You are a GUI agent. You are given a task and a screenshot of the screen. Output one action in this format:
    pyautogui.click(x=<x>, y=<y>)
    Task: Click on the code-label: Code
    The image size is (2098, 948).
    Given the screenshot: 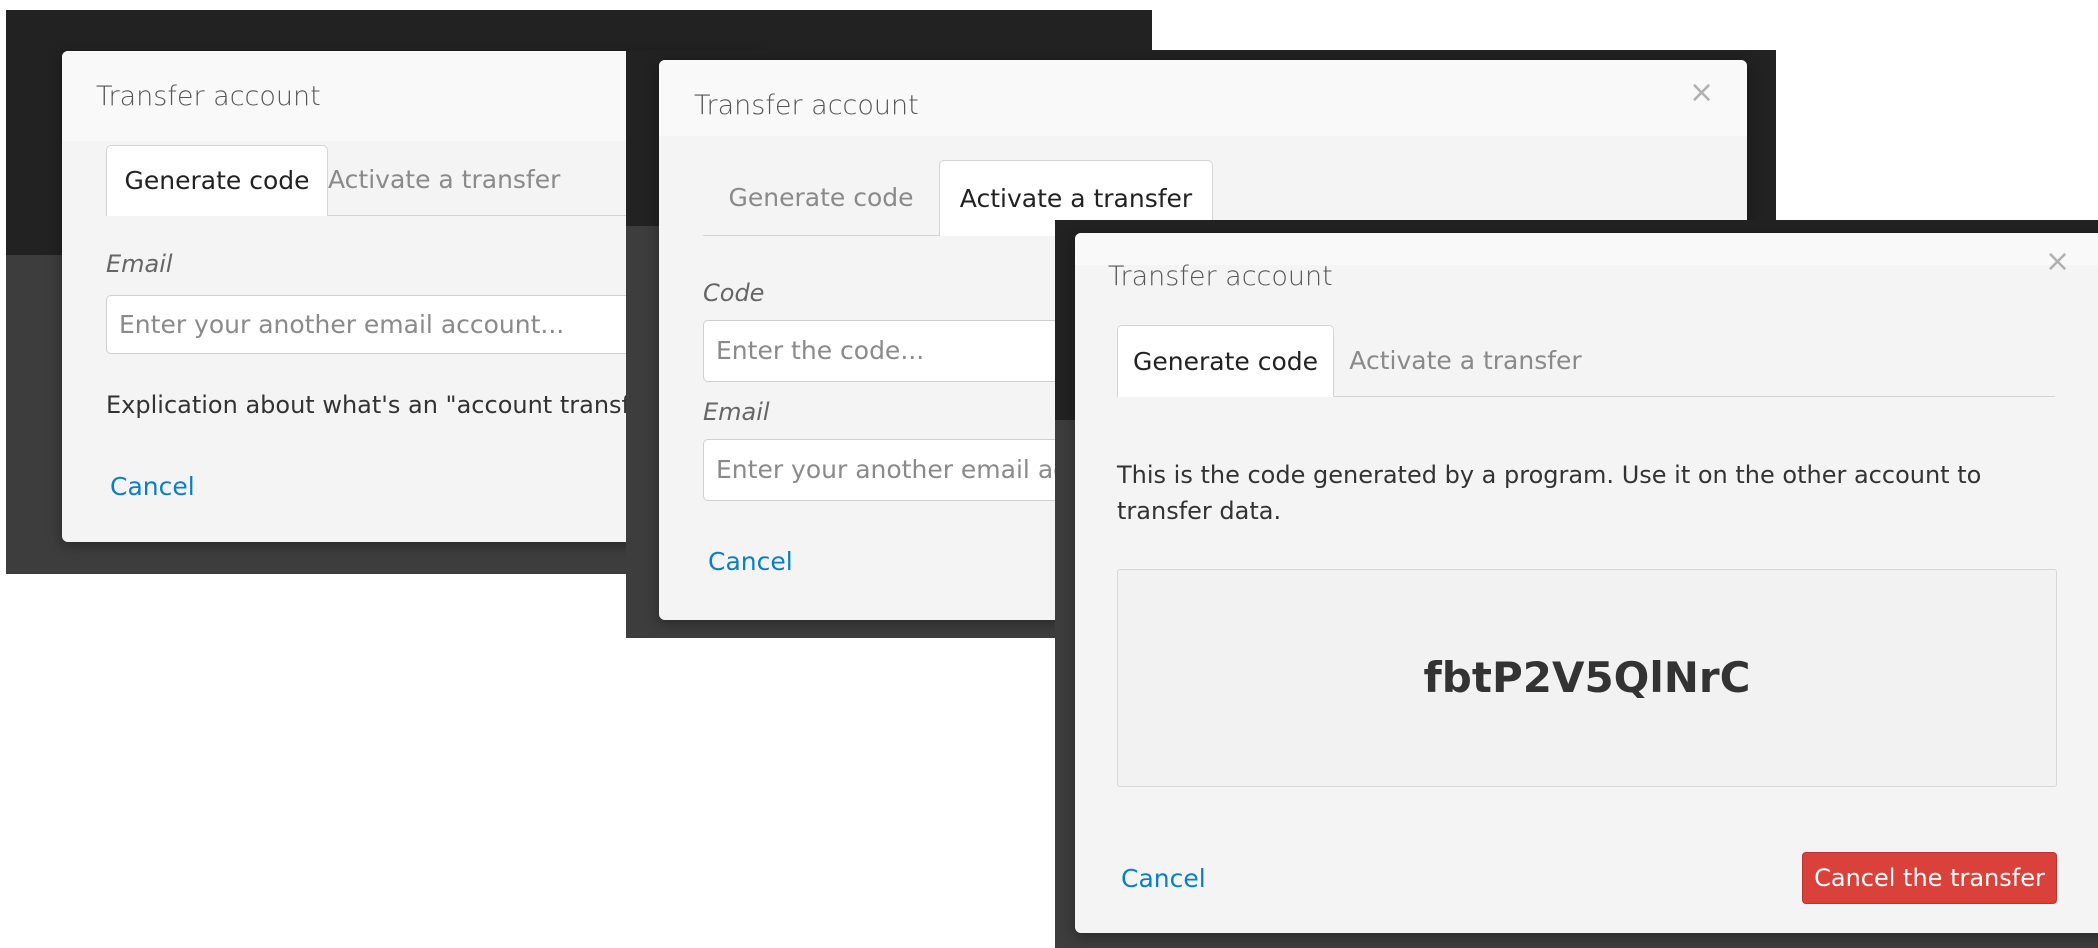 What is the action you would take?
    pyautogui.click(x=734, y=293)
    